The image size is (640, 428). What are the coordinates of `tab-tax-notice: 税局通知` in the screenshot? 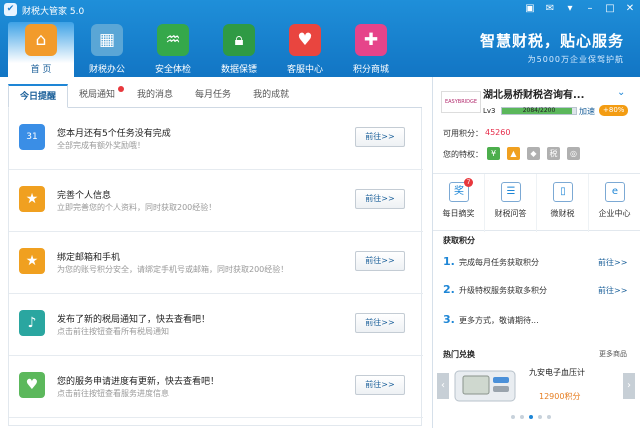 It's located at (97, 96).